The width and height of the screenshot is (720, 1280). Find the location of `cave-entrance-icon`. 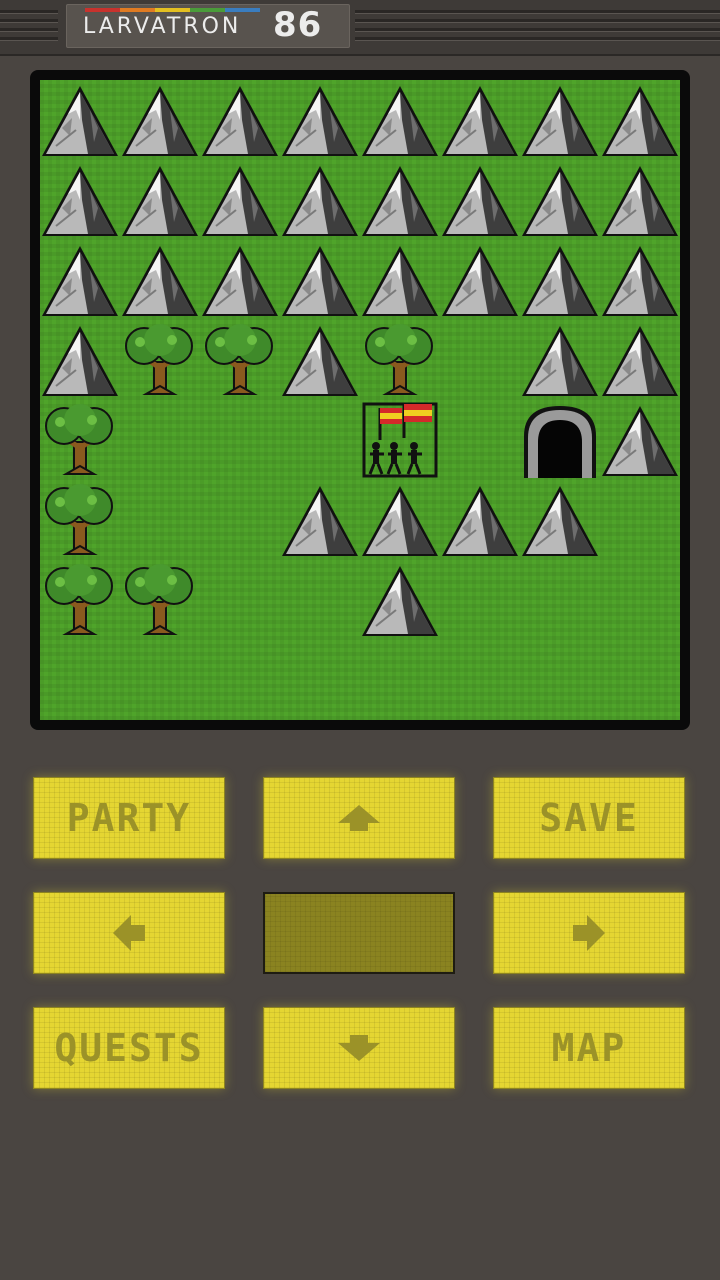

cave-entrance-icon is located at coordinates (560, 440).